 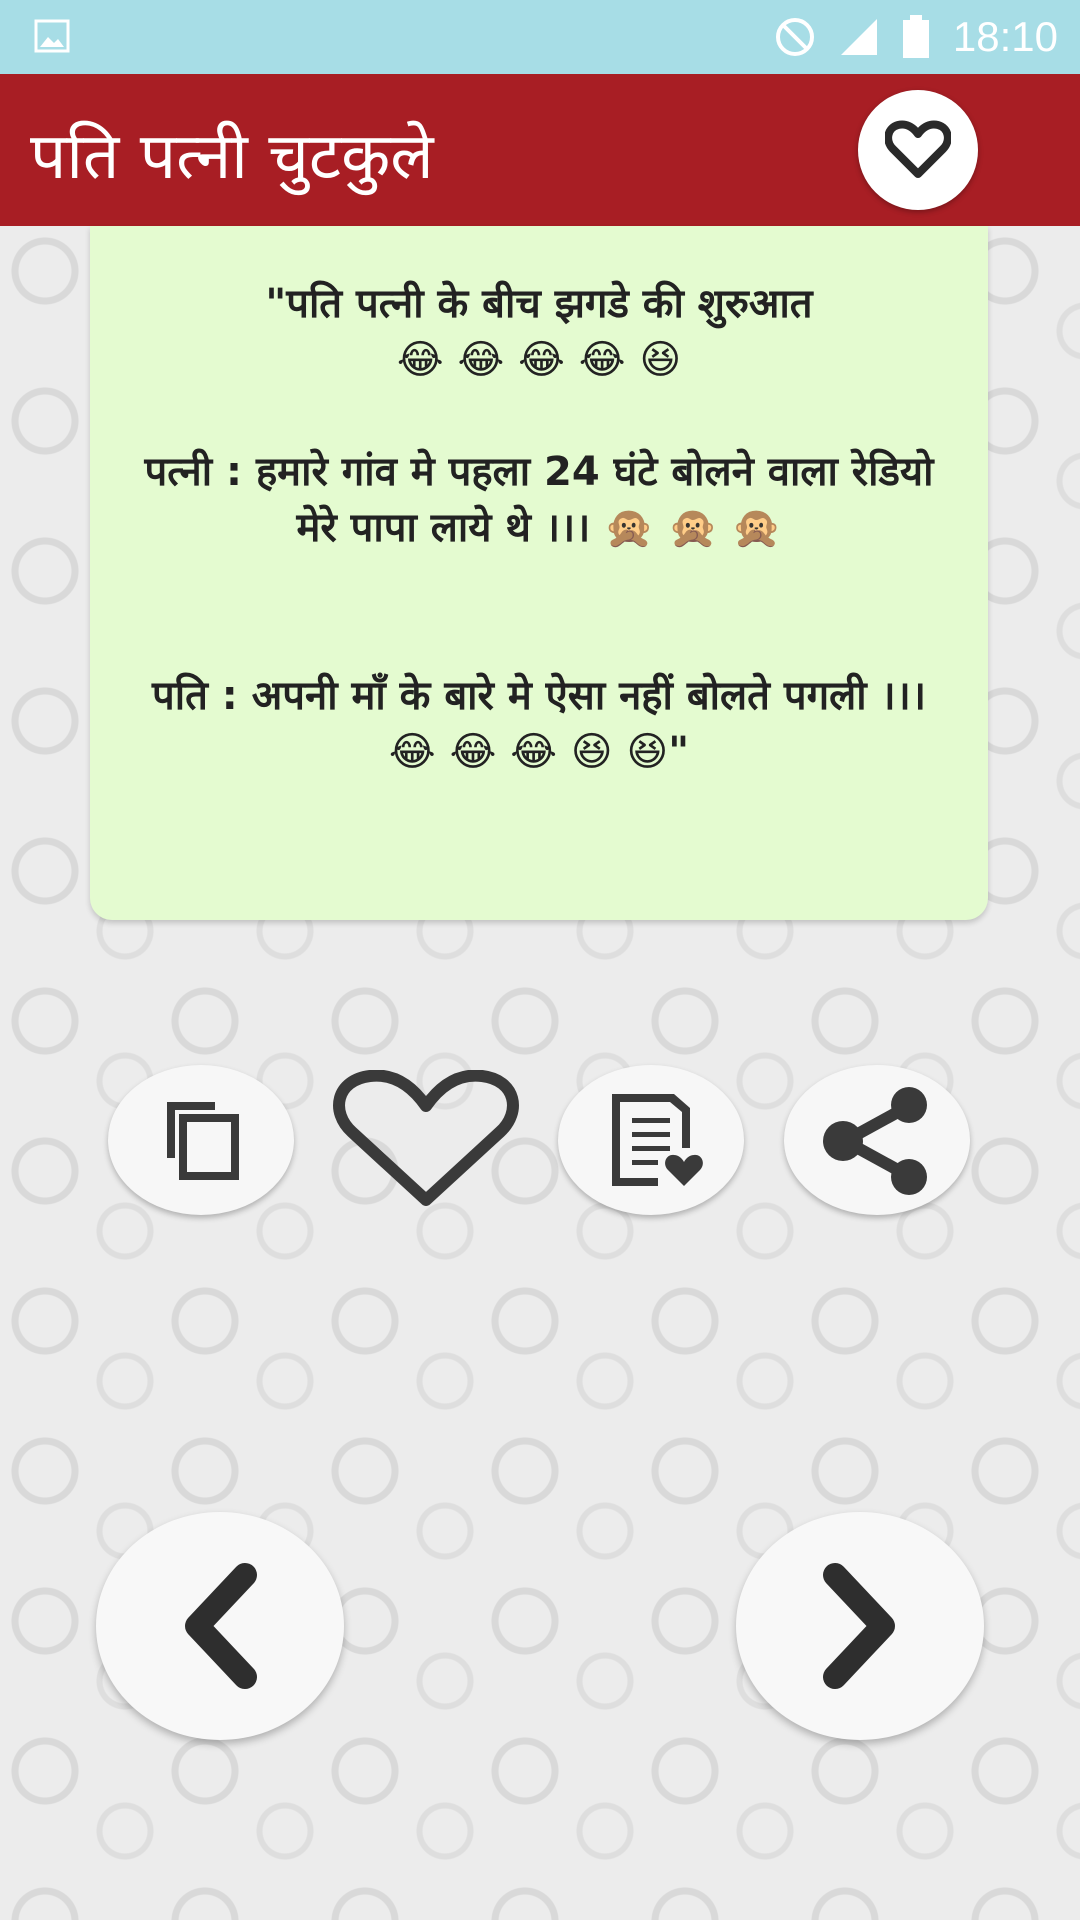 I want to click on favorites-button, so click(x=918, y=150).